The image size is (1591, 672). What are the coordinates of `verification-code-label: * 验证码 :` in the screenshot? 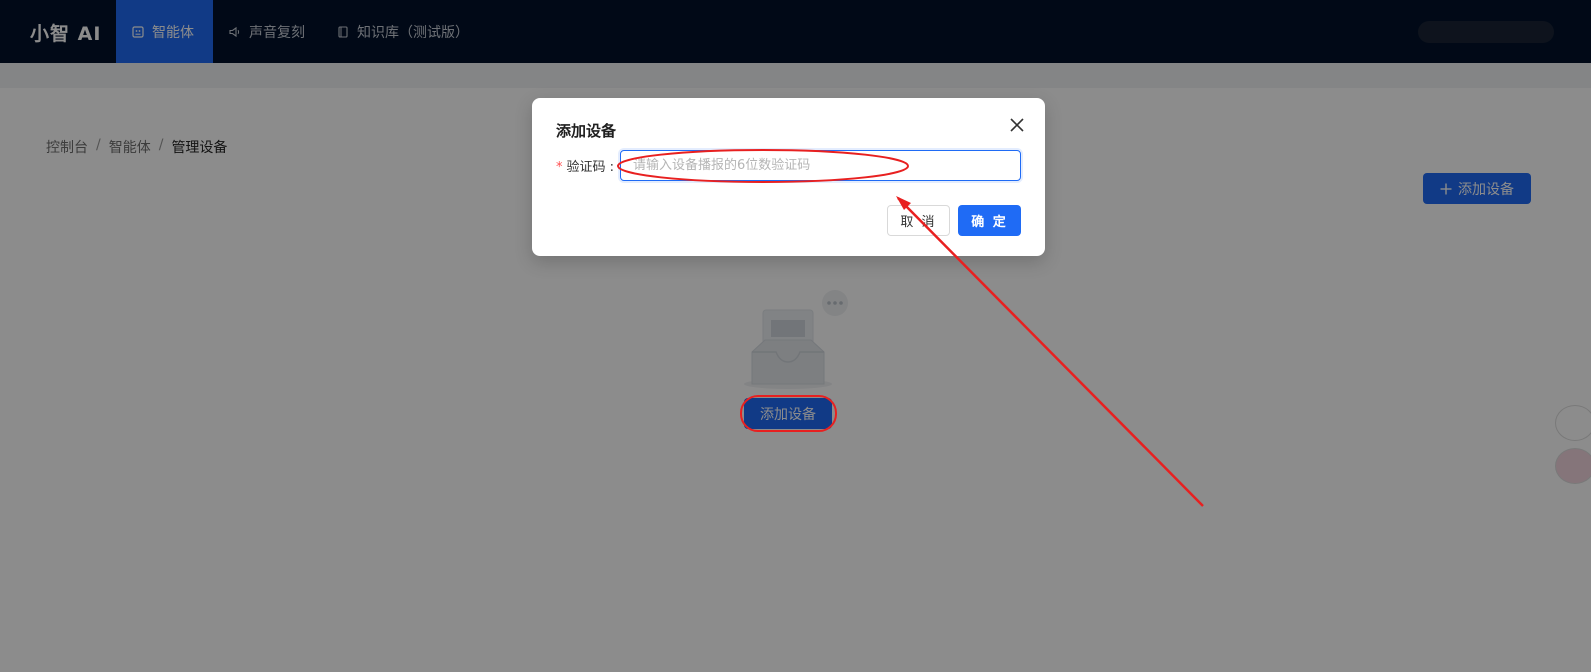 It's located at (585, 165).